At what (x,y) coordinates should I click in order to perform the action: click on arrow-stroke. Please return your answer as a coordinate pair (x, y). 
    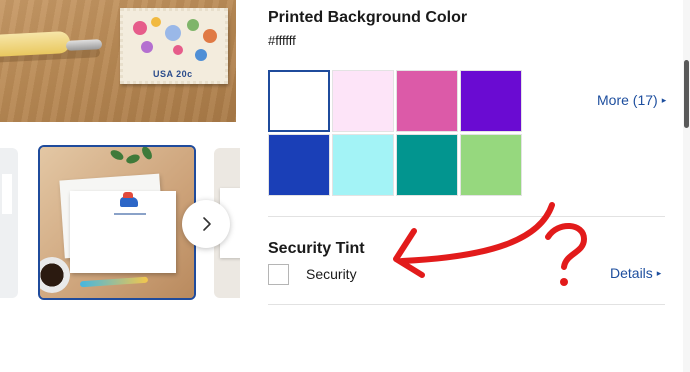
    Looking at the image, I should click on (477, 233).